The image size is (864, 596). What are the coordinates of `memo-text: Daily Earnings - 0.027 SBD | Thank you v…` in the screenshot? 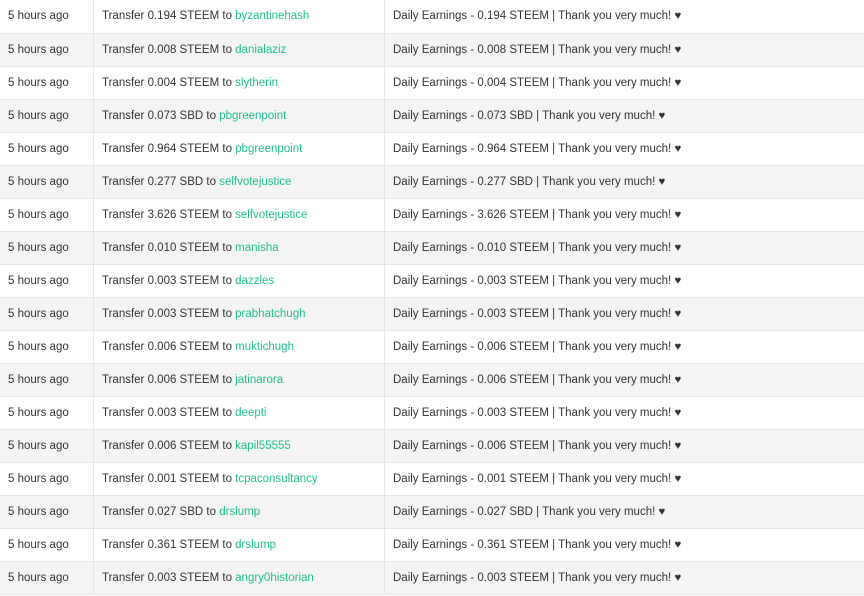 It's located at (526, 511).